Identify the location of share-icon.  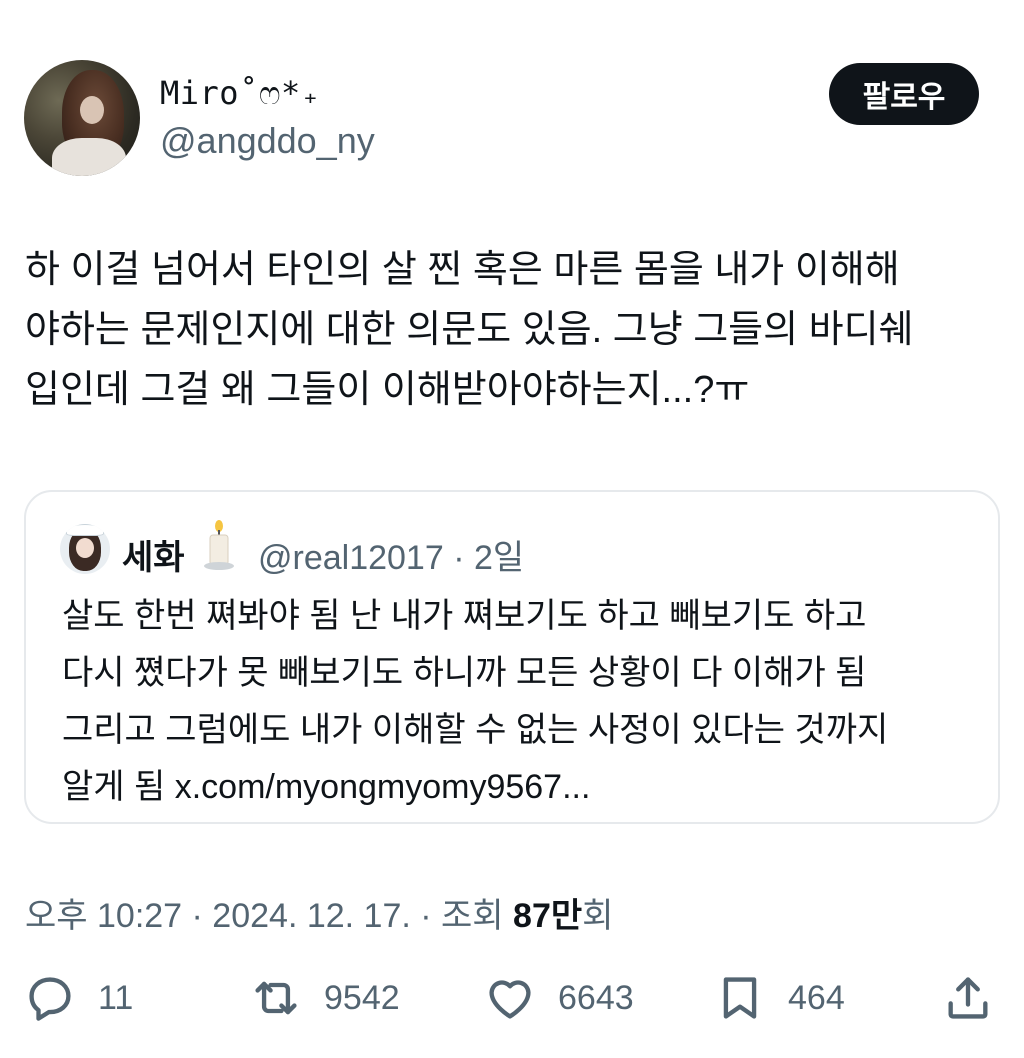
(968, 998).